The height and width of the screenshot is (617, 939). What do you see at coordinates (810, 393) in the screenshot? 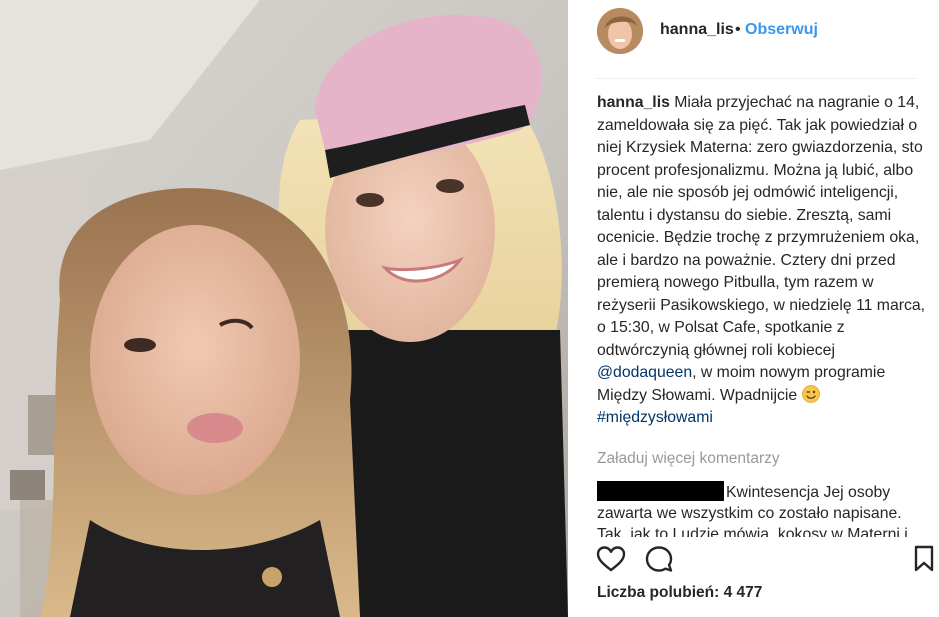
I see `wink-smile-emoji-icon` at bounding box center [810, 393].